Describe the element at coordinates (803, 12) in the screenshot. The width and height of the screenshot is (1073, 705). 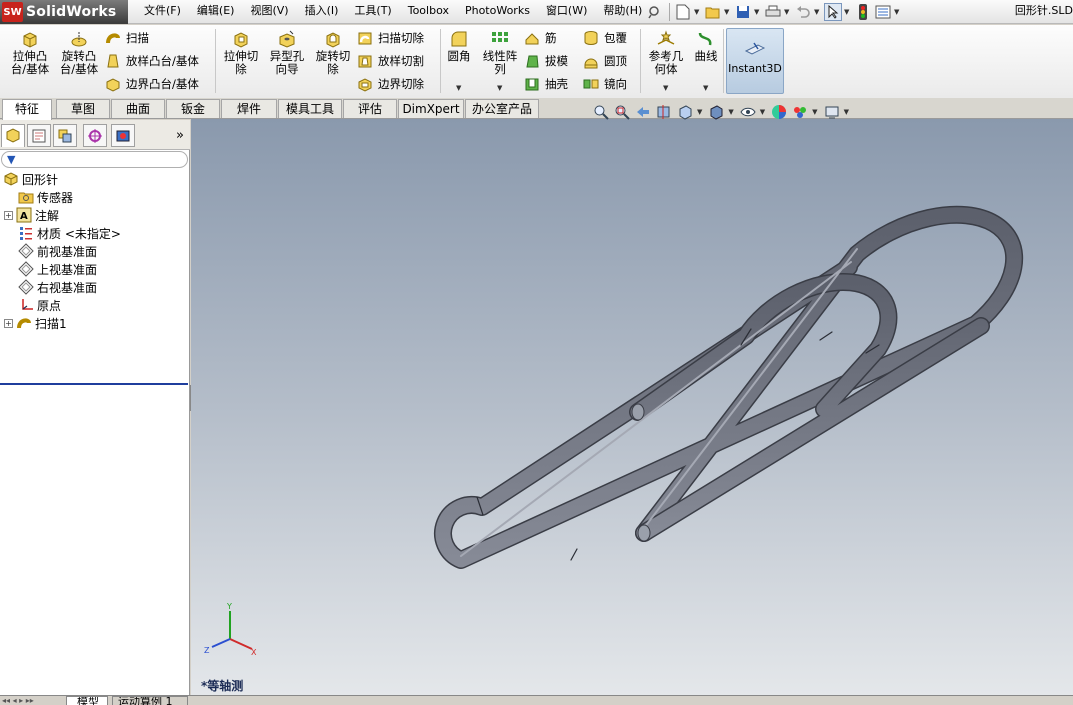
I see `undo-icon` at that location.